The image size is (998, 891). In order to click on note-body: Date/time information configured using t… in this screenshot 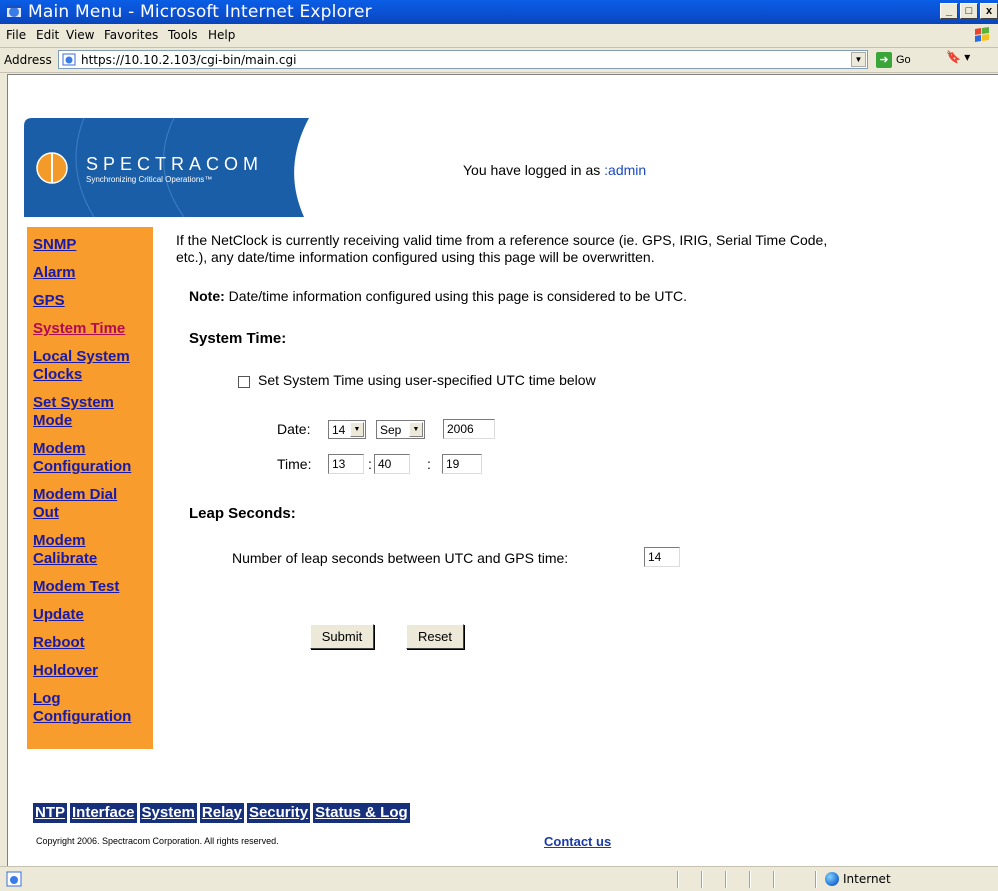, I will do `click(456, 296)`.